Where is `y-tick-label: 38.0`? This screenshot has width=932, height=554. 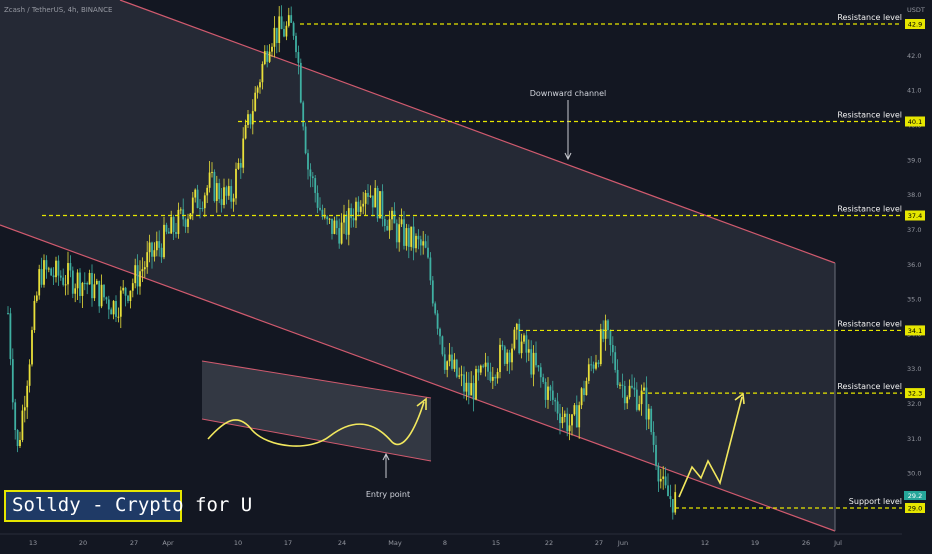
y-tick-label: 38.0 is located at coordinates (914, 195).